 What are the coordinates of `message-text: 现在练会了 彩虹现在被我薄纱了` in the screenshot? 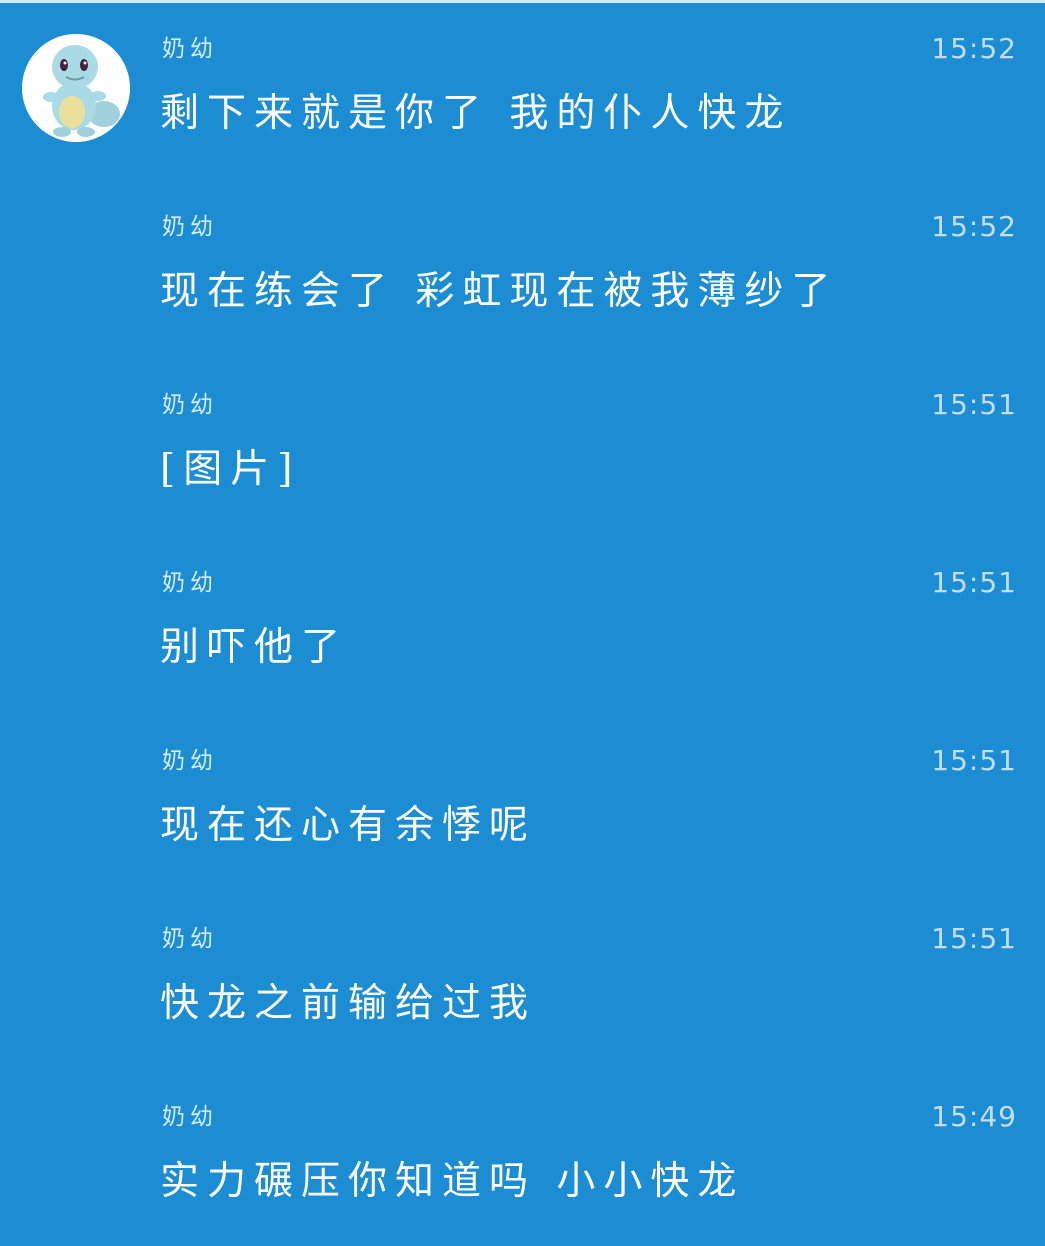 It's located at (499, 291).